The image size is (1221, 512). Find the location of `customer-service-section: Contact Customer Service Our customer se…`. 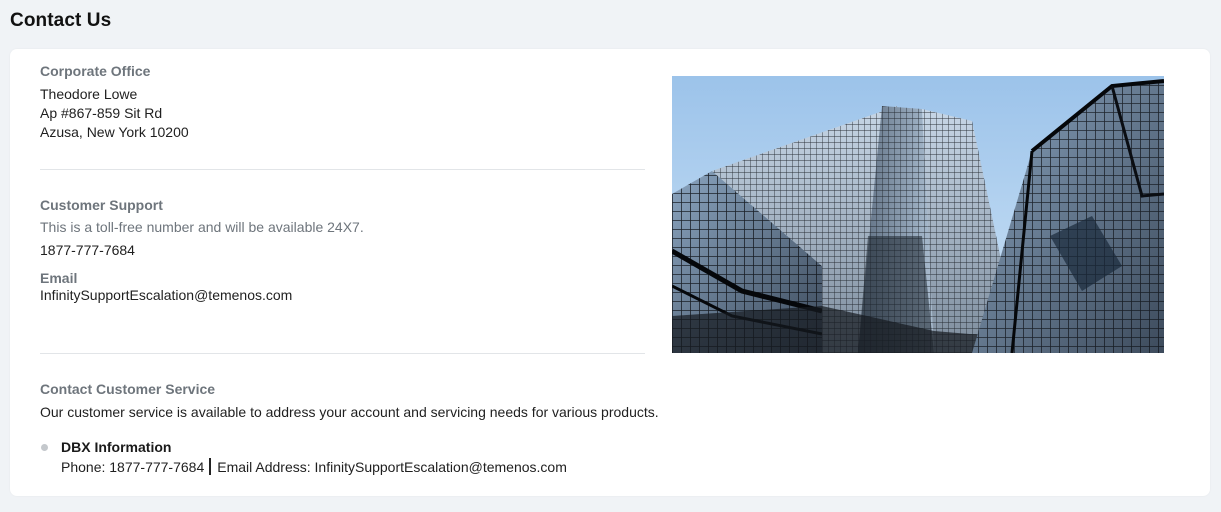

customer-service-section: Contact Customer Service Our customer se… is located at coordinates (350, 401).